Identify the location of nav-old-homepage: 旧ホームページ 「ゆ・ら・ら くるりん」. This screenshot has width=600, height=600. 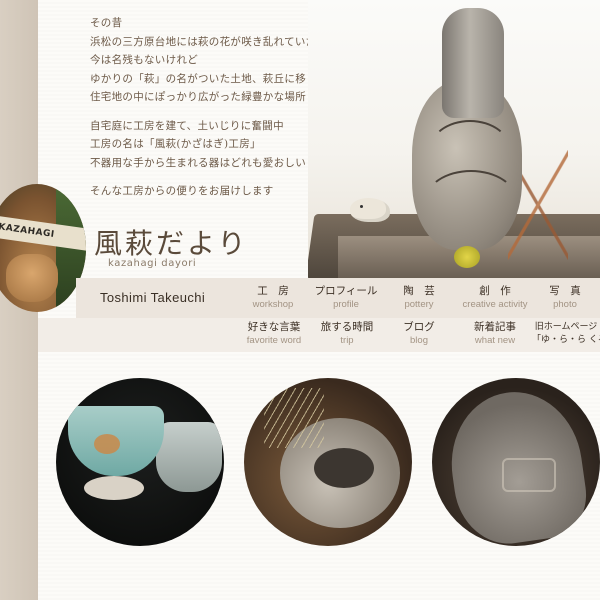
(566, 334).